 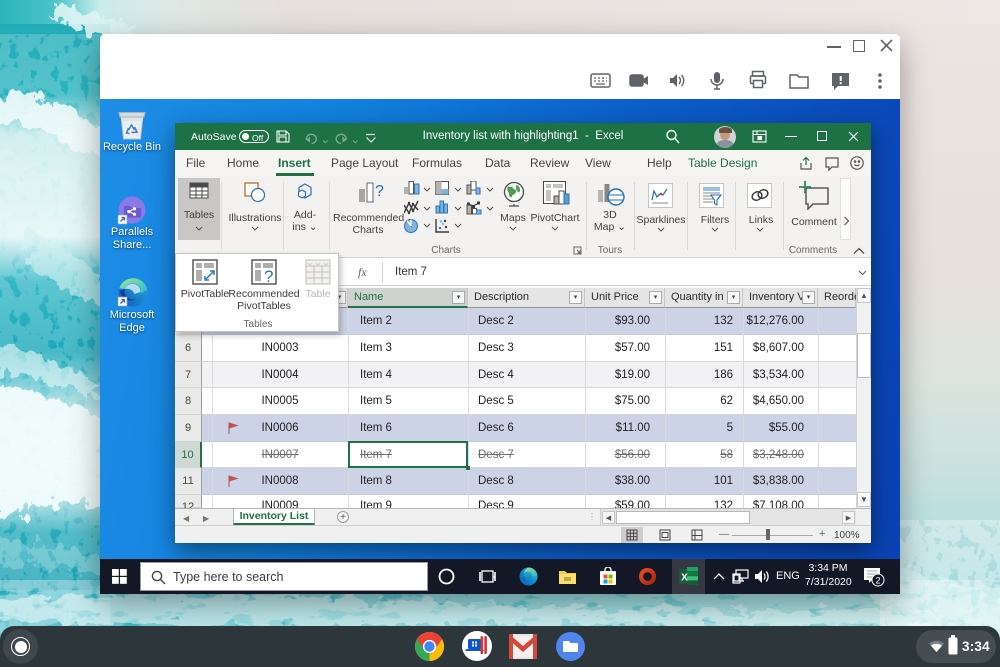 I want to click on svg-text: X, so click(x=684, y=578).